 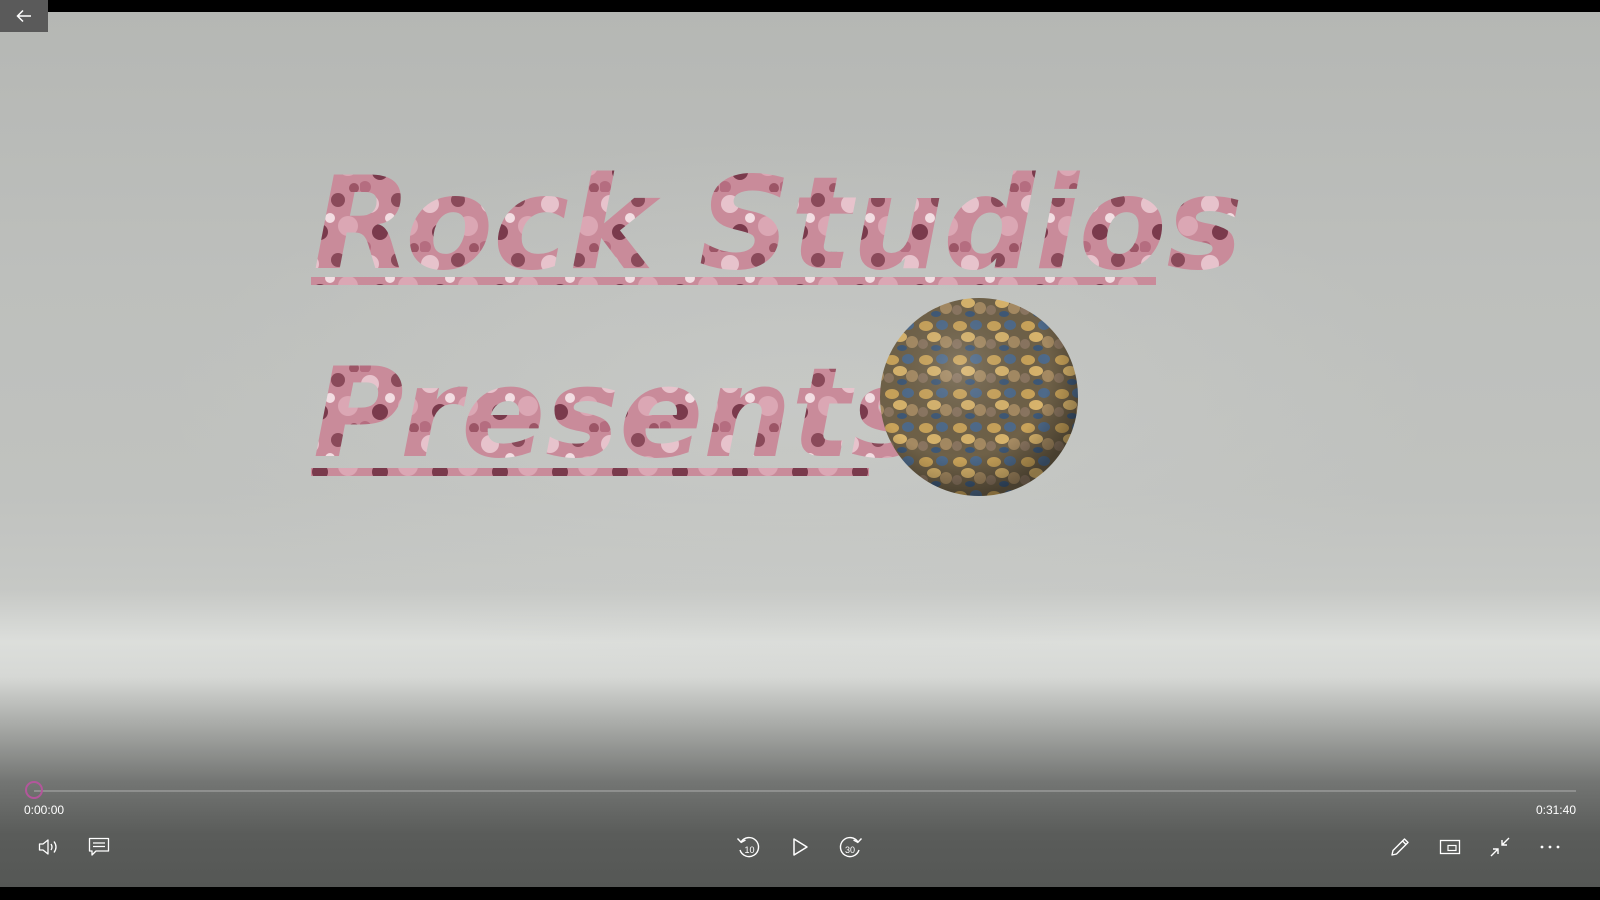 I want to click on seek-thumb, so click(x=34, y=790).